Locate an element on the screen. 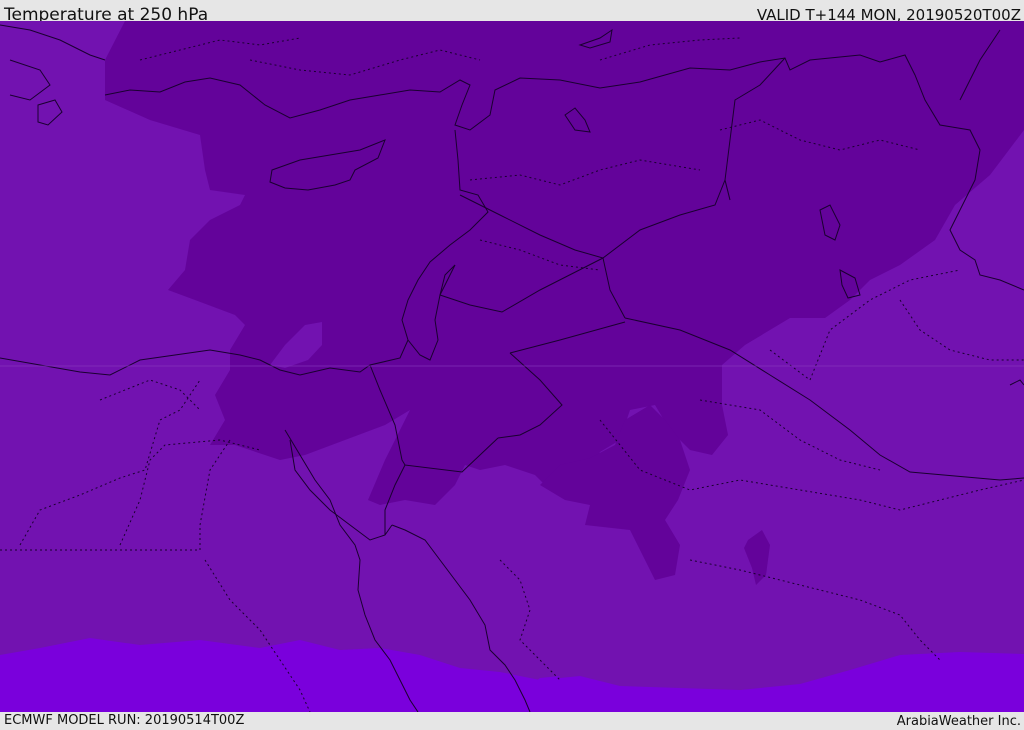 Image resolution: width=1024 pixels, height=730 pixels. model-run-label: ECMWF MODEL RUN: 20190514T00Z is located at coordinates (124, 720).